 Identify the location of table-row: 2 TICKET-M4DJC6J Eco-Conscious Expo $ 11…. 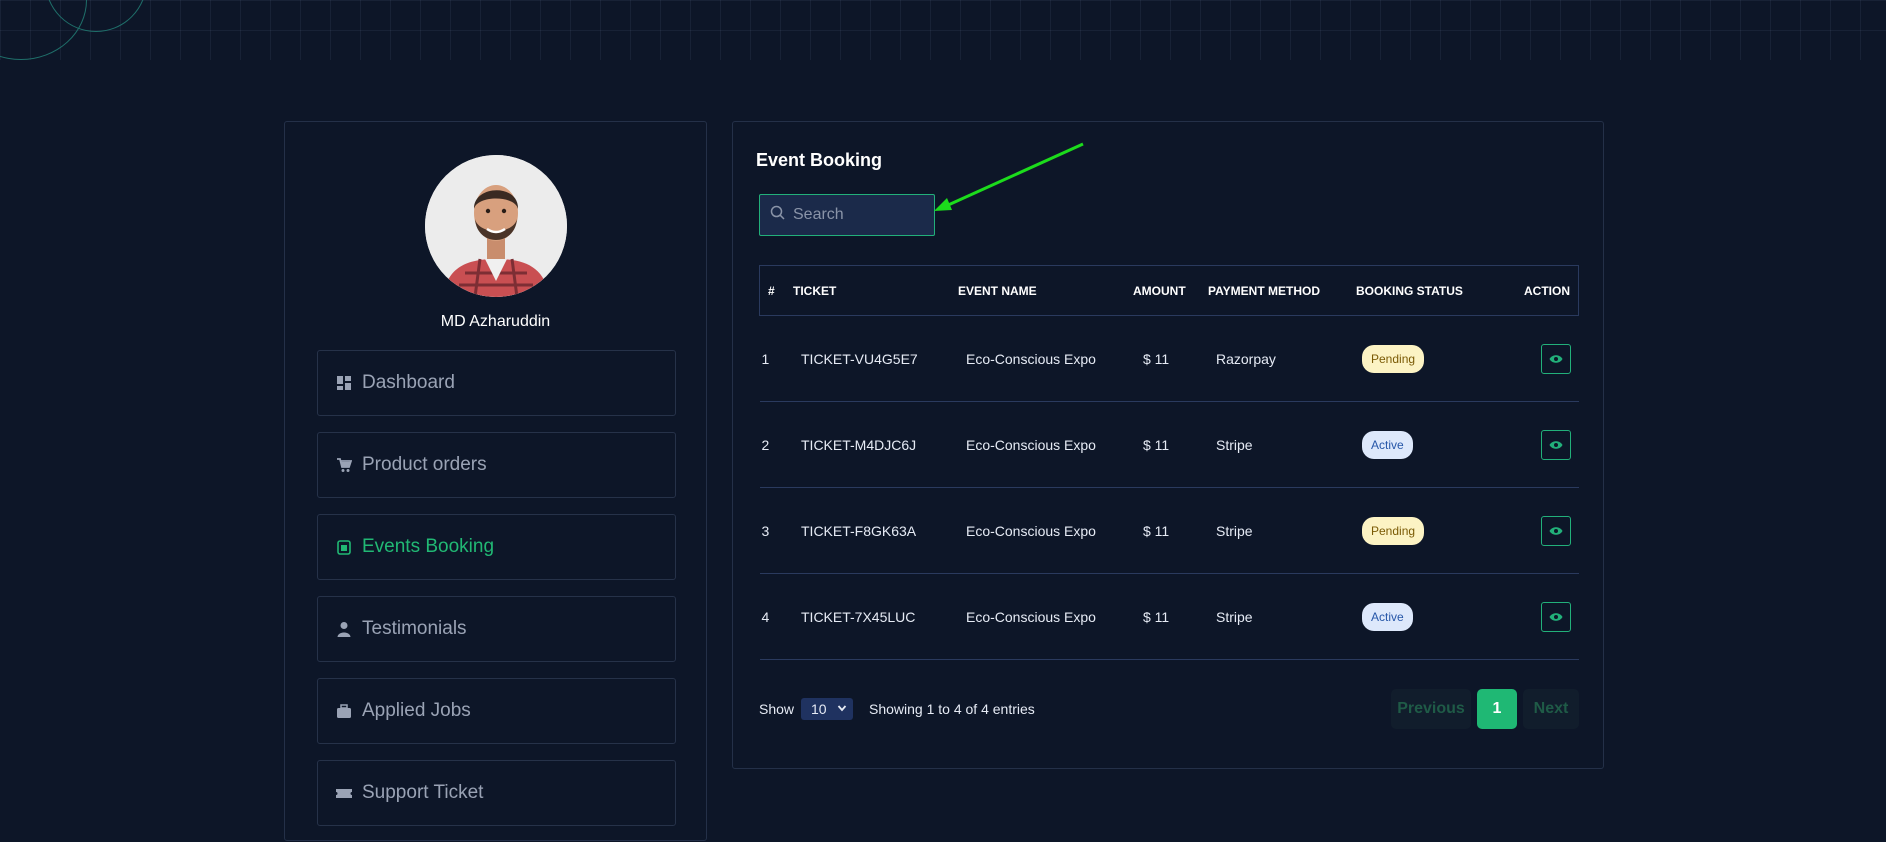
(1169, 445).